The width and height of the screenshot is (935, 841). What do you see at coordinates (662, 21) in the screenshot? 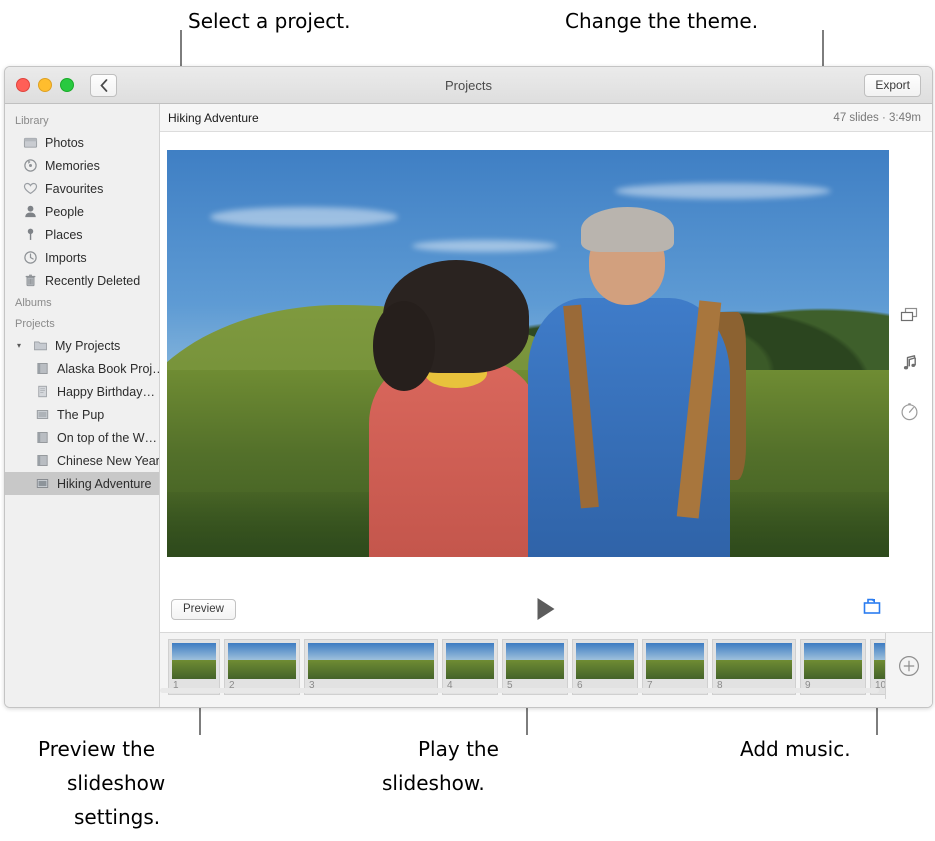
I see `callout-change-theme: Change the theme.` at bounding box center [662, 21].